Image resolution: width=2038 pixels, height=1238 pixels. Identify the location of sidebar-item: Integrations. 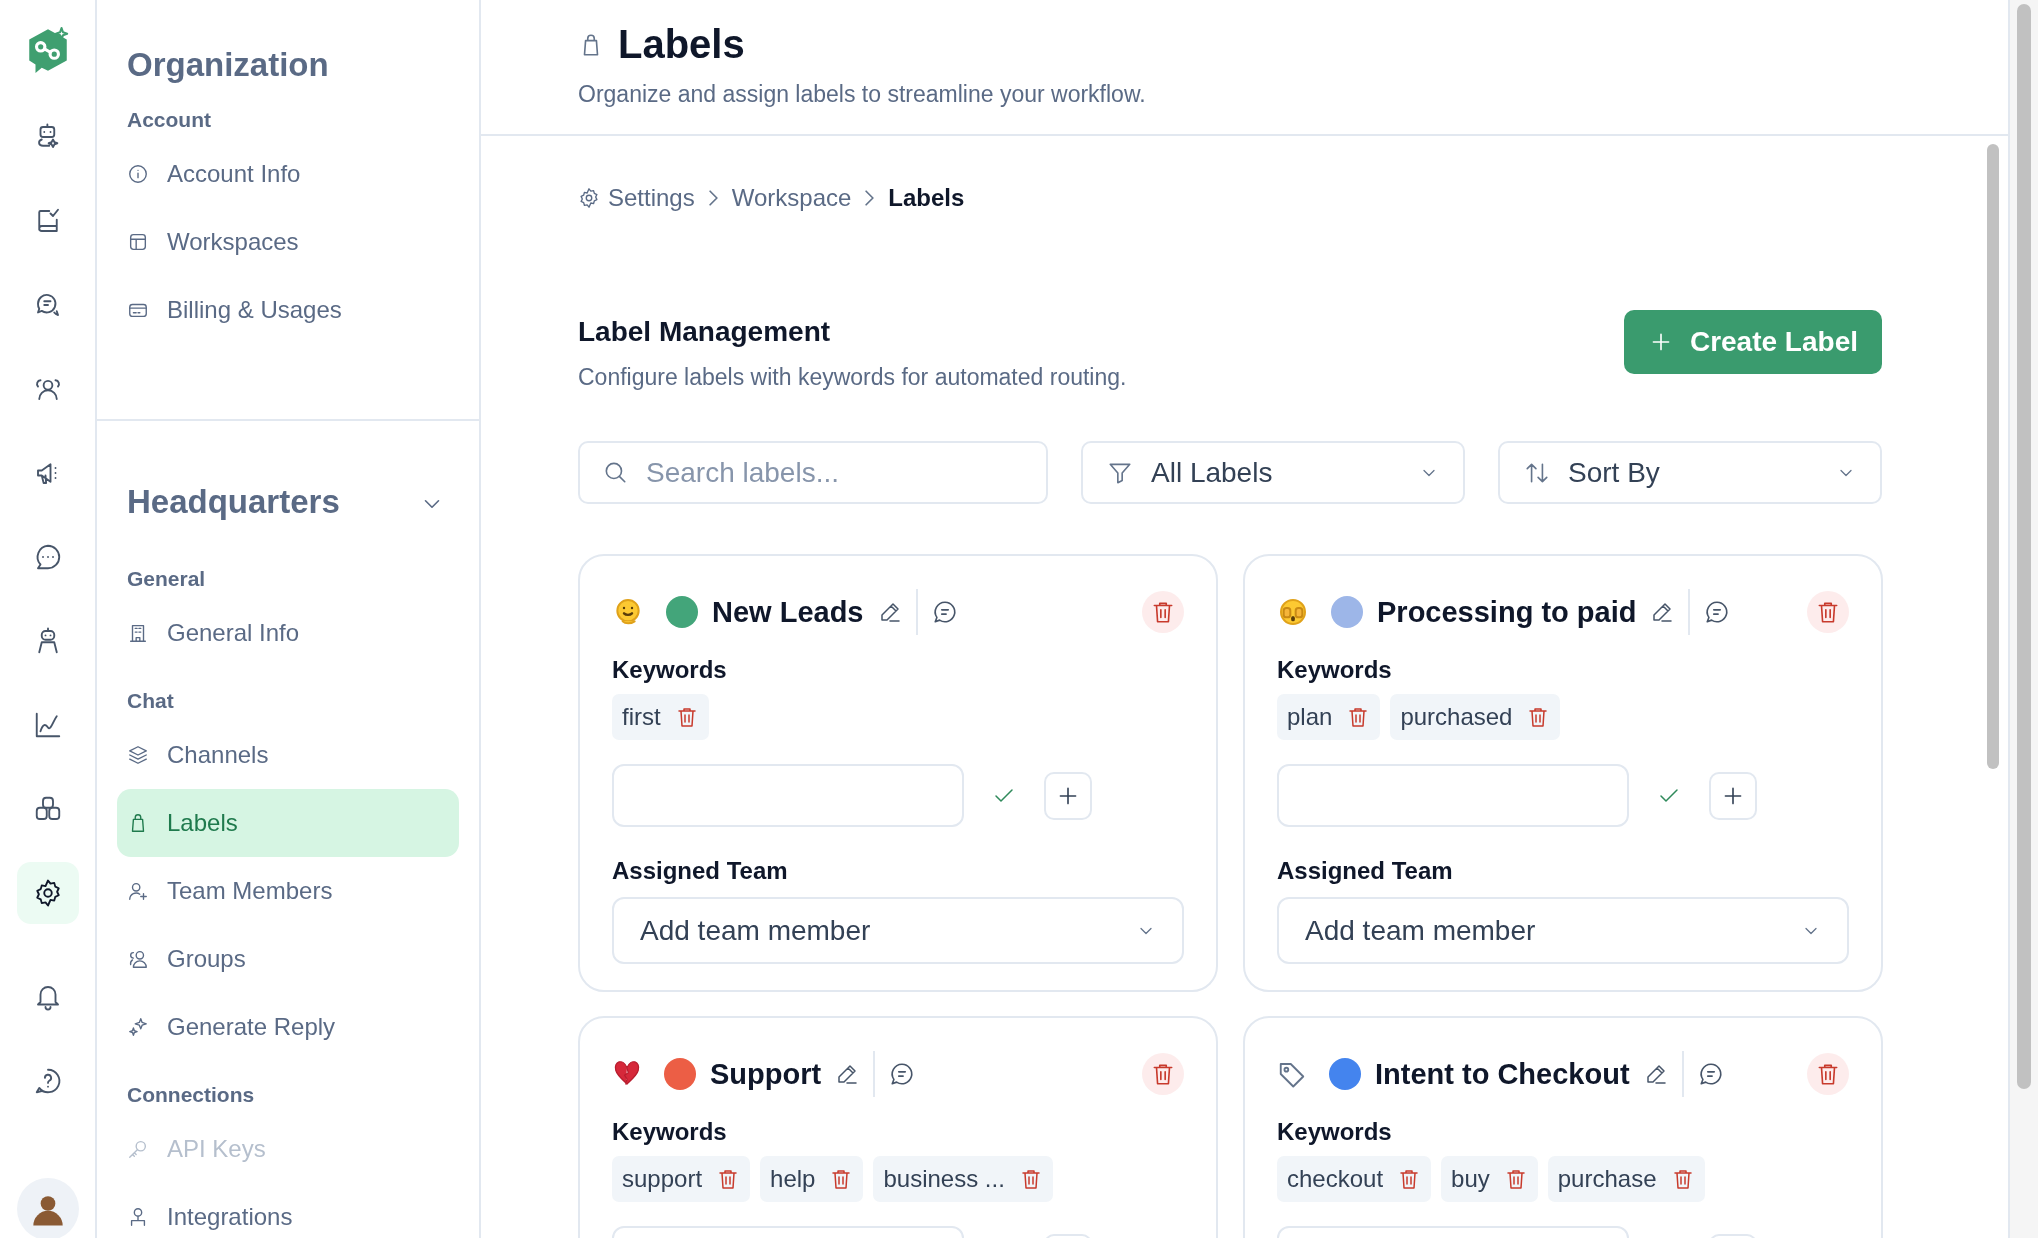
(288, 1210).